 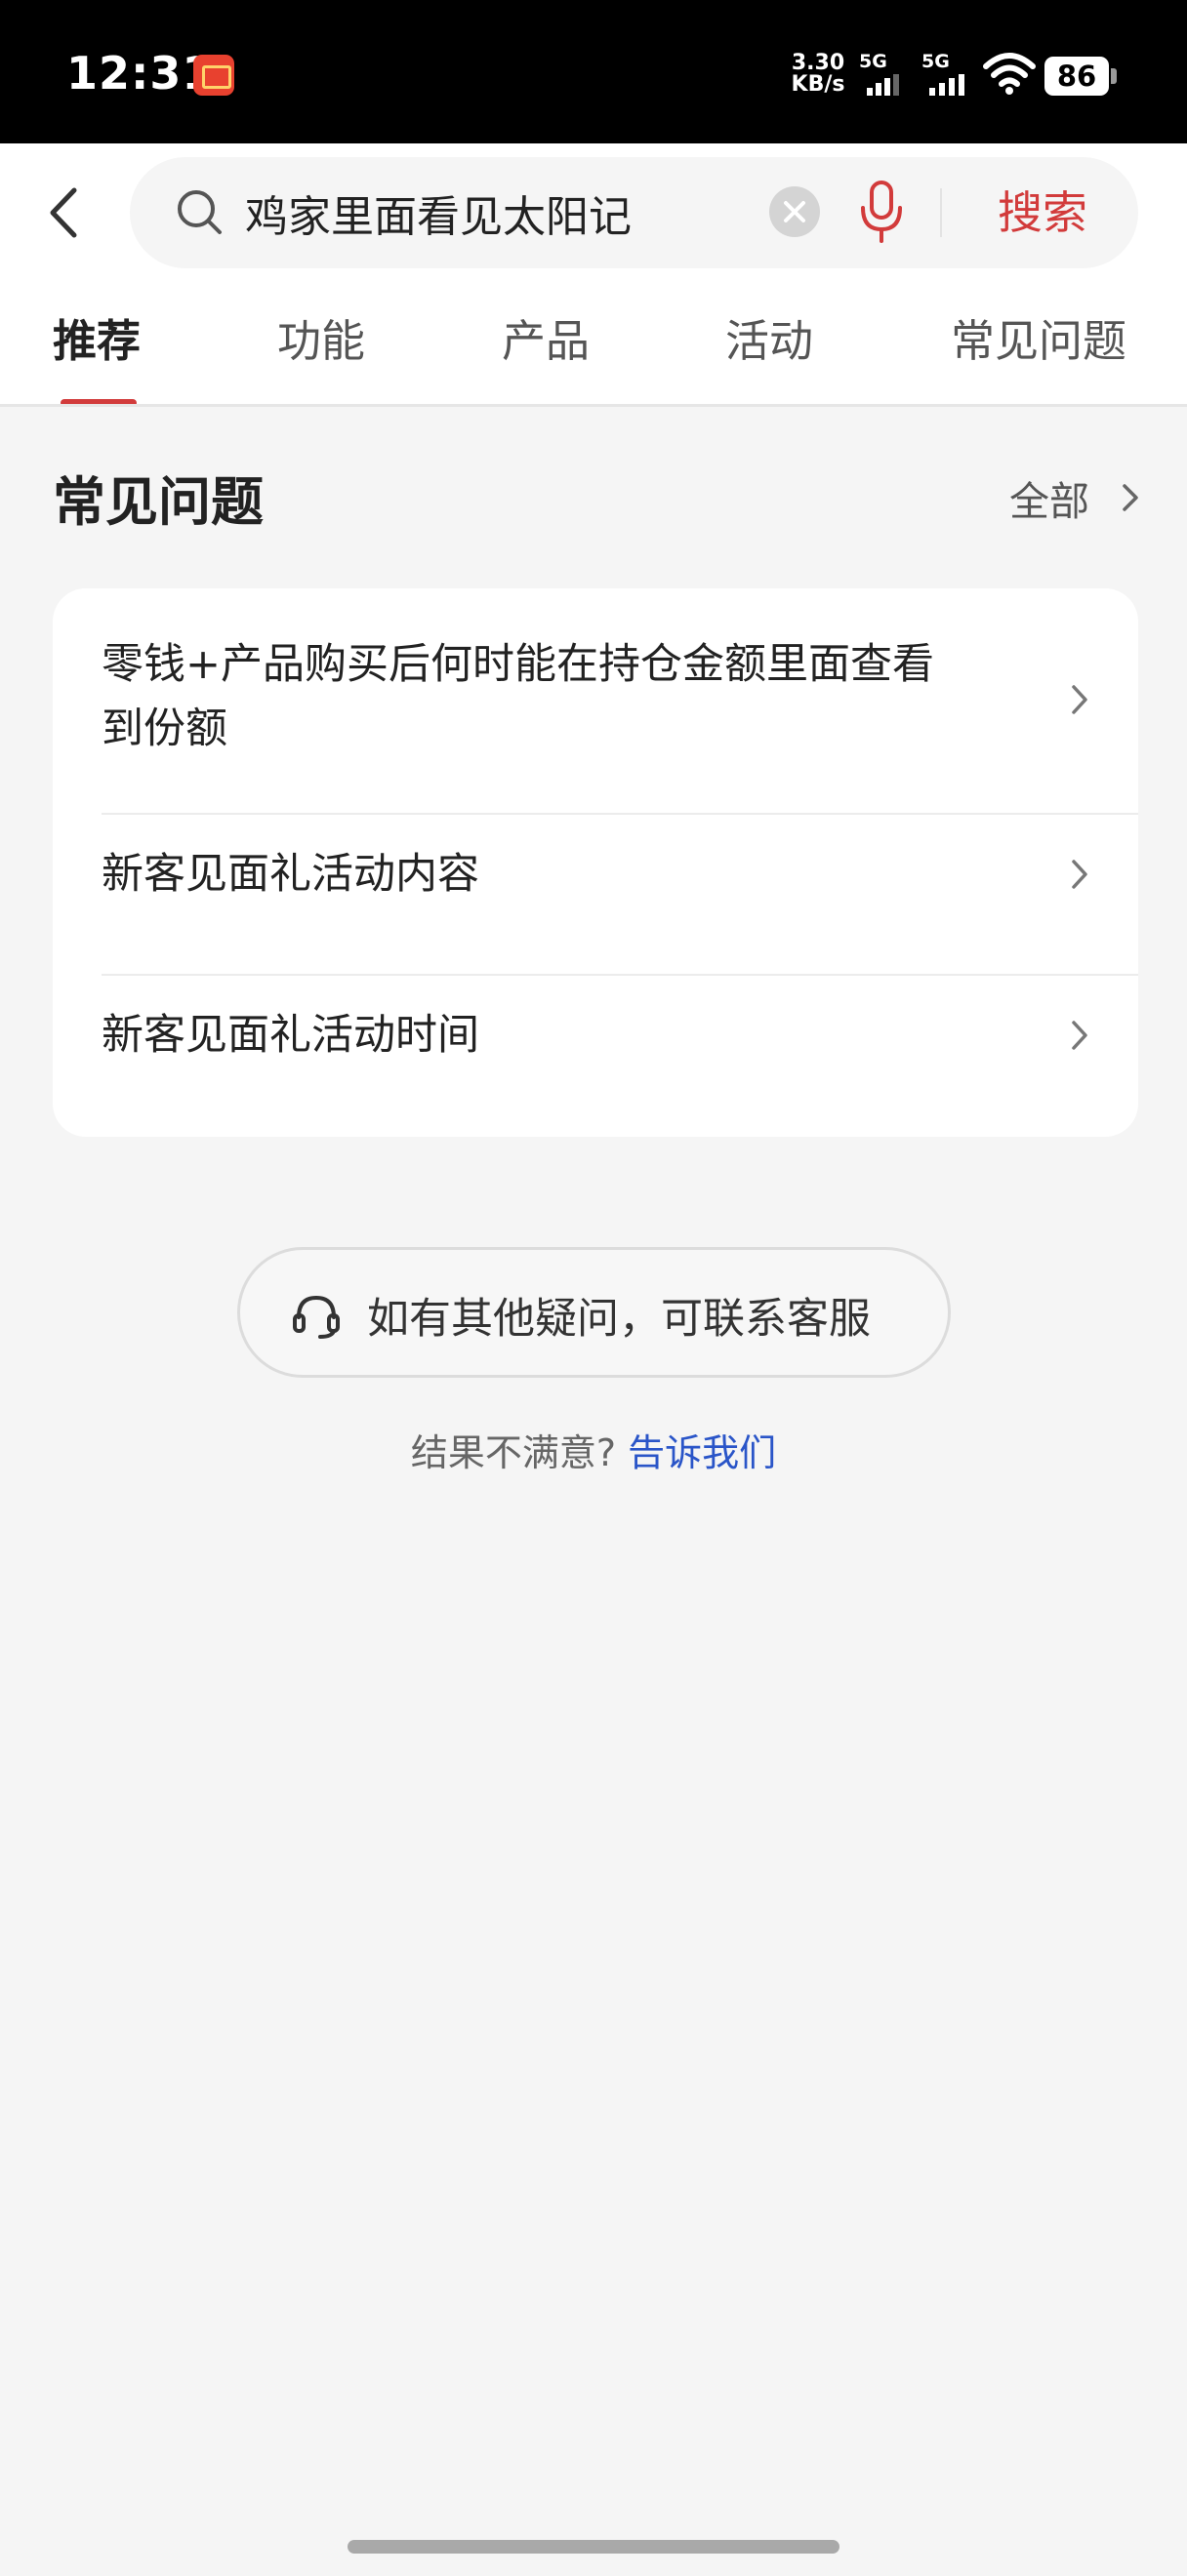 I want to click on microphone-icon, so click(x=881, y=213).